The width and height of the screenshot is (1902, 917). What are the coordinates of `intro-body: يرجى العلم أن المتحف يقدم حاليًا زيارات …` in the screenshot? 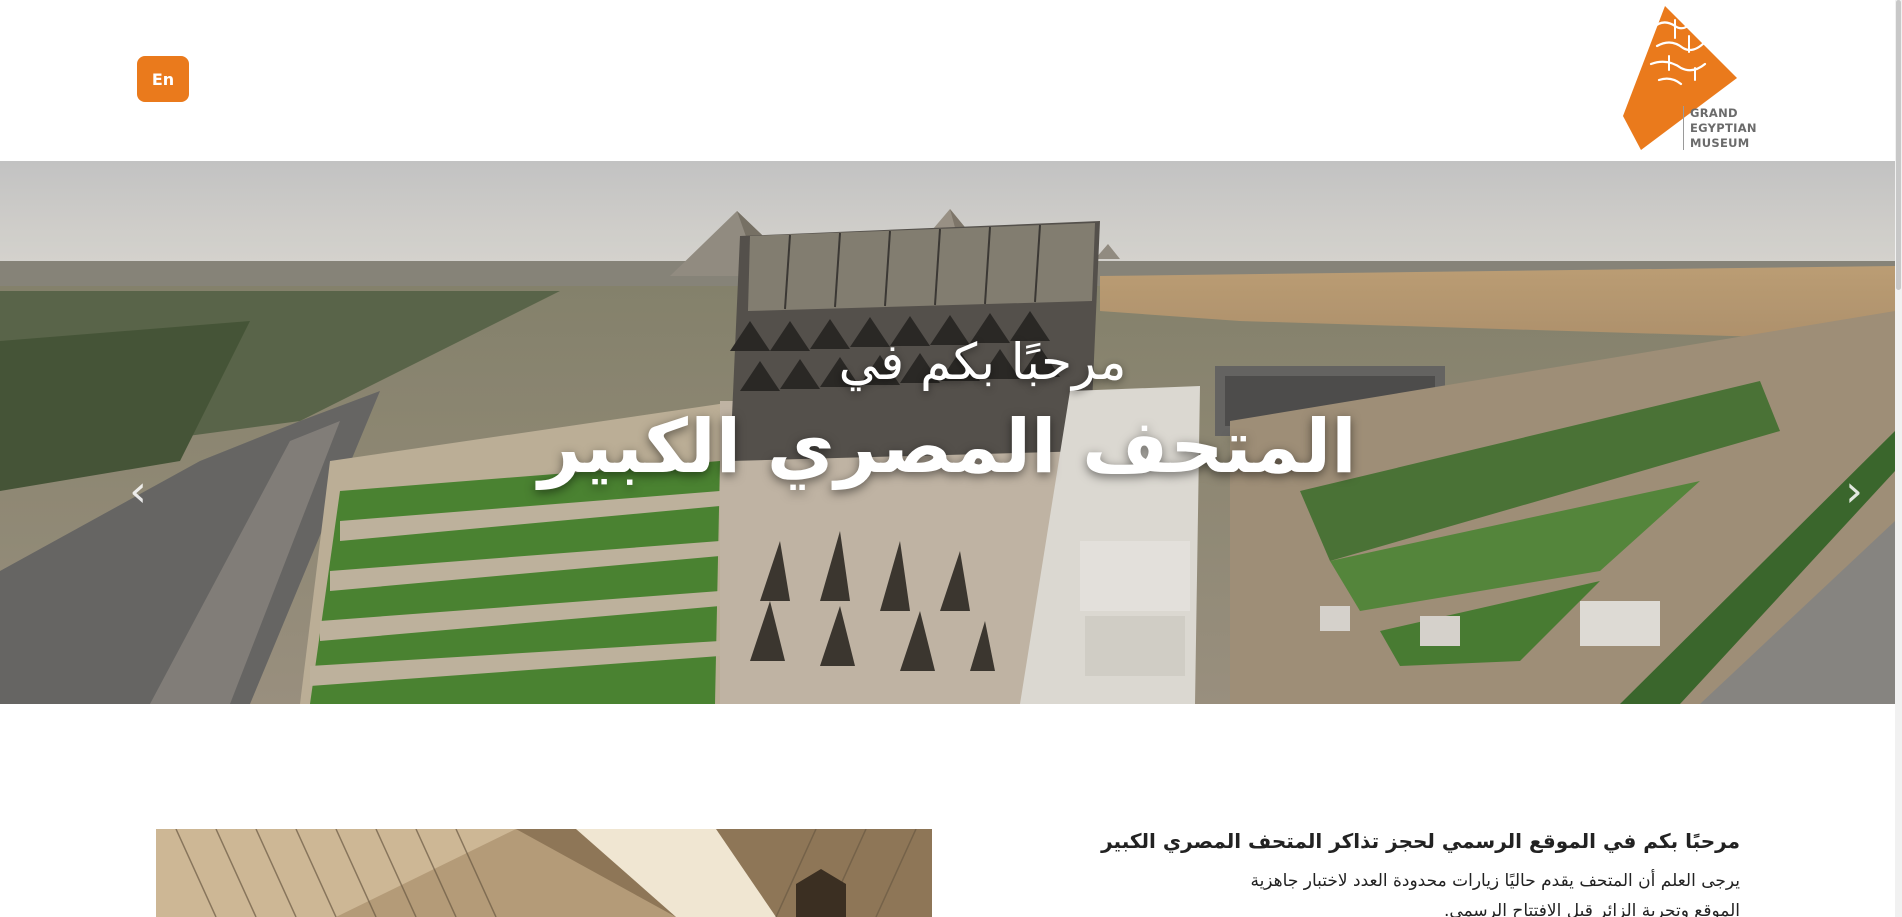 It's located at (1495, 894).